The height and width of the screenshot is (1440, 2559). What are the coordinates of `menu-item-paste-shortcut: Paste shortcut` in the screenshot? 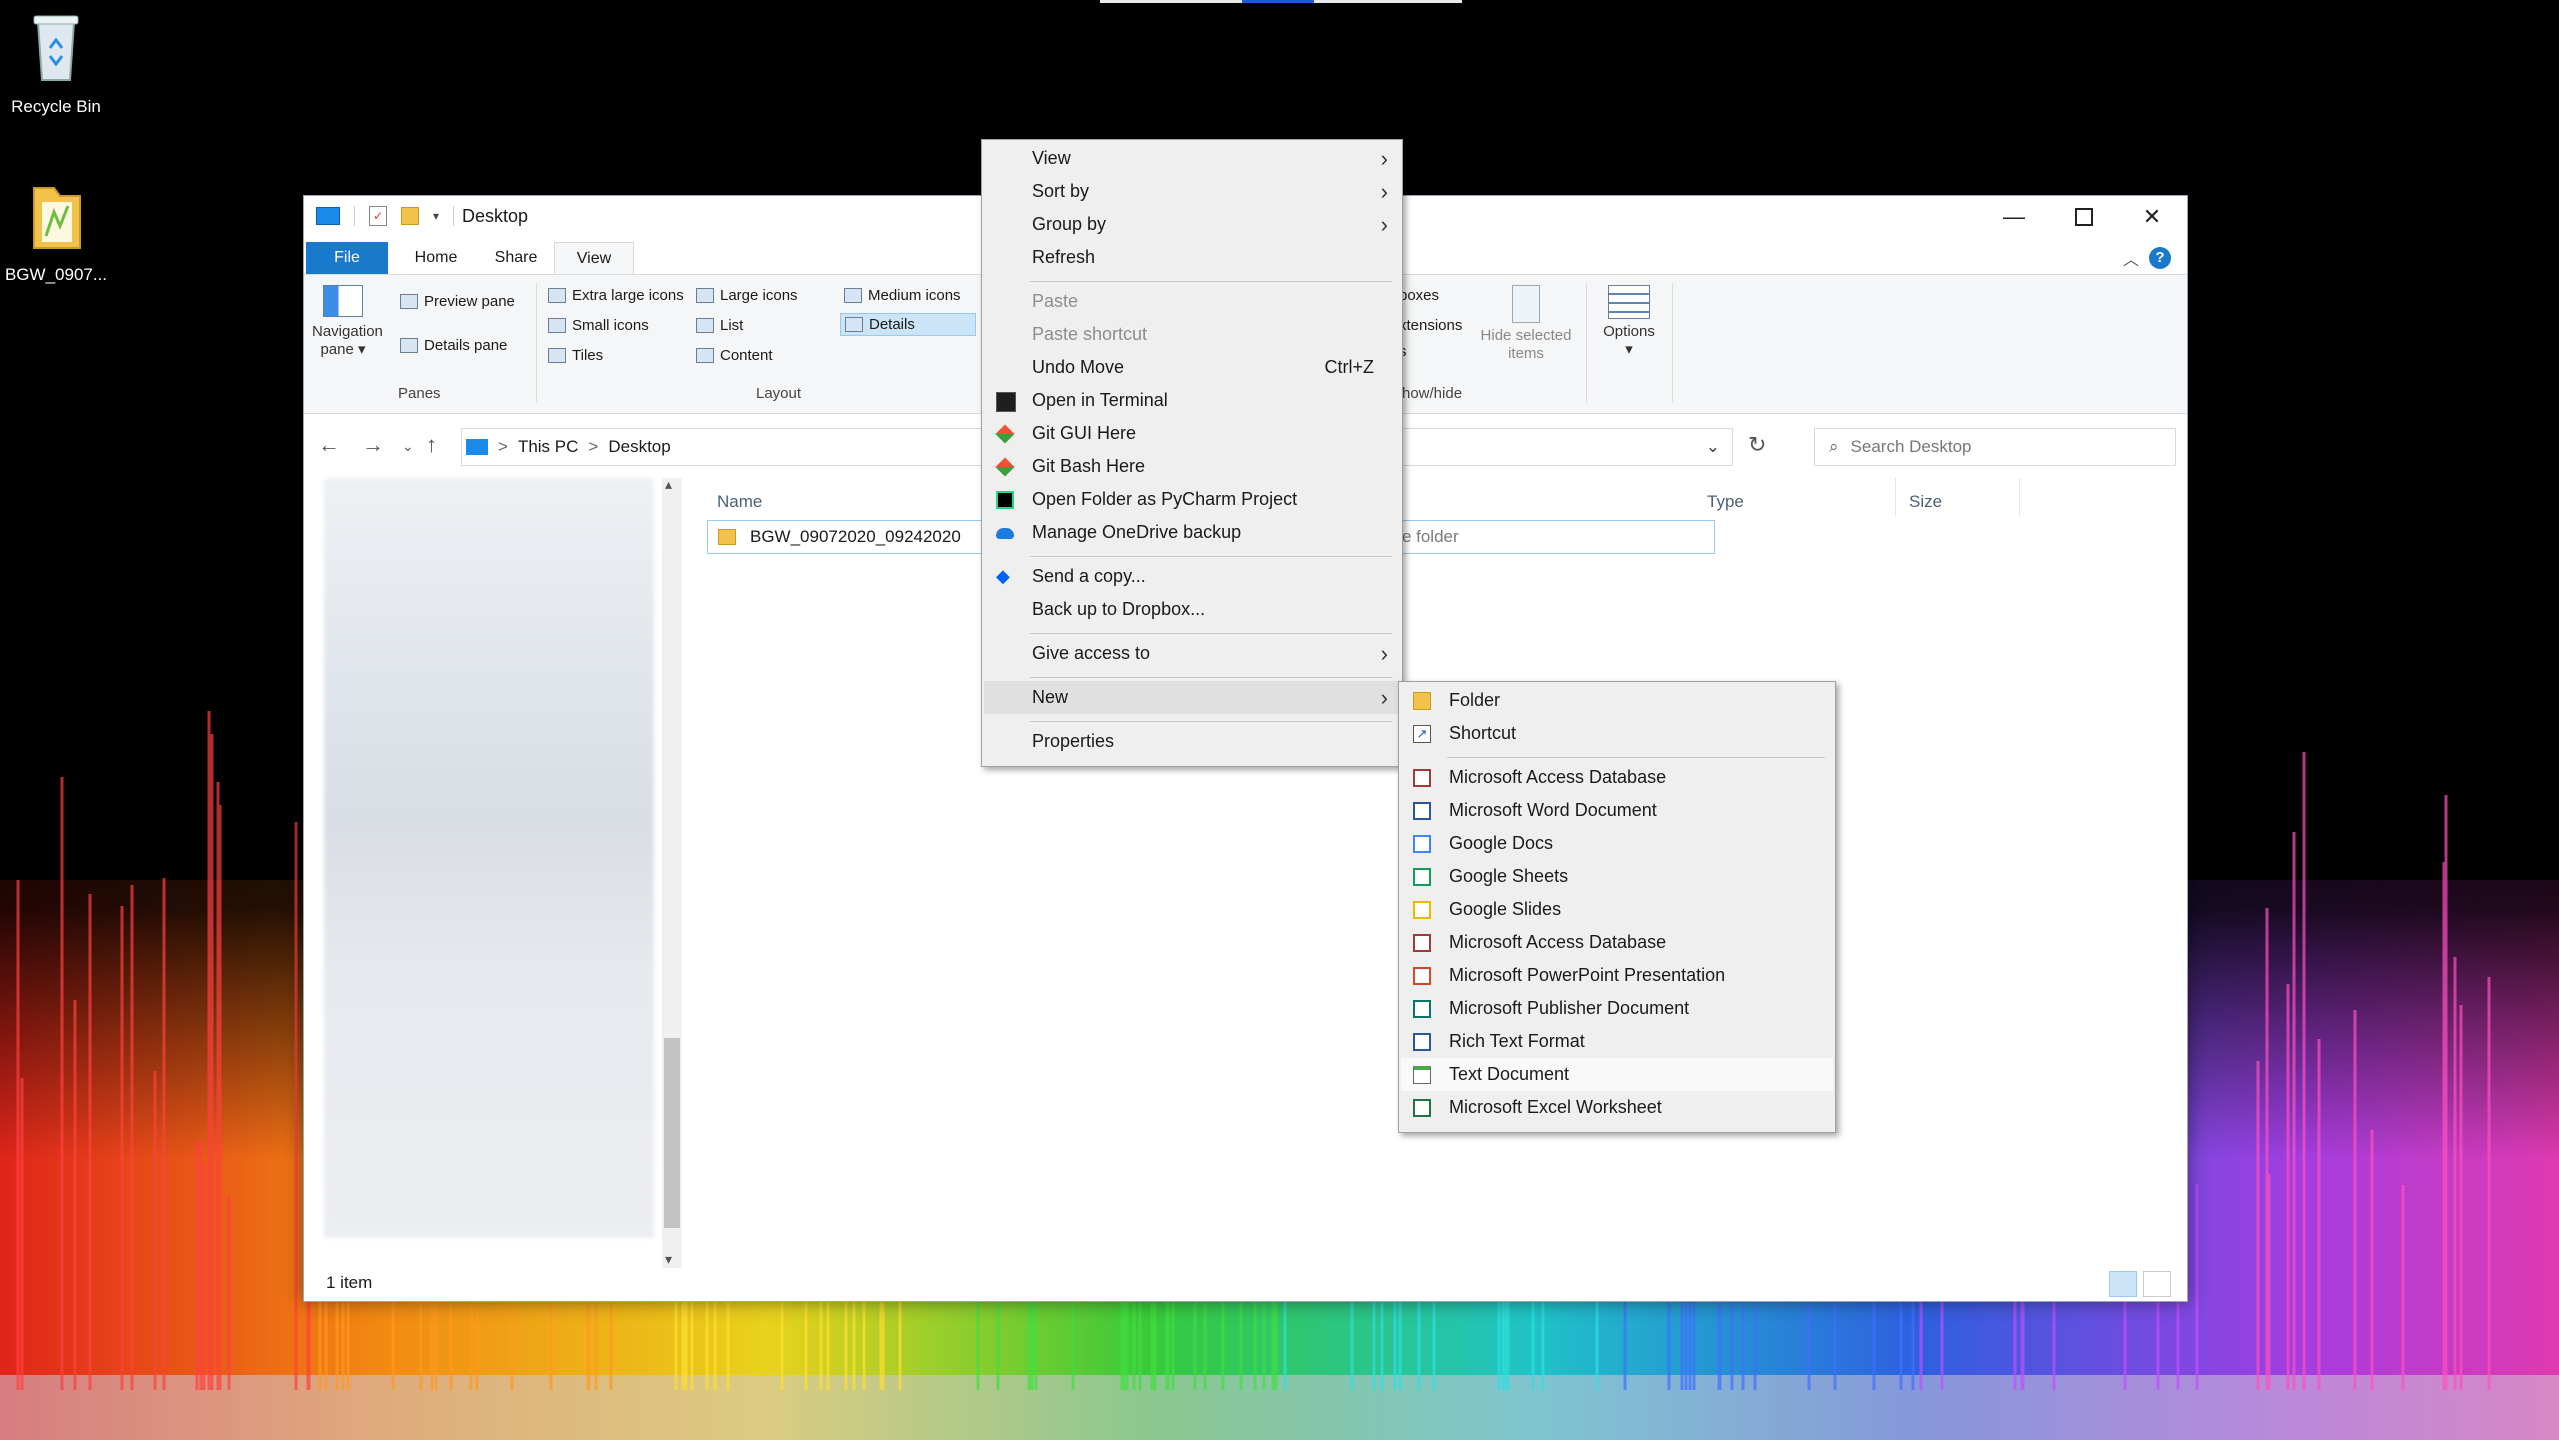 It's located at (1192, 334).